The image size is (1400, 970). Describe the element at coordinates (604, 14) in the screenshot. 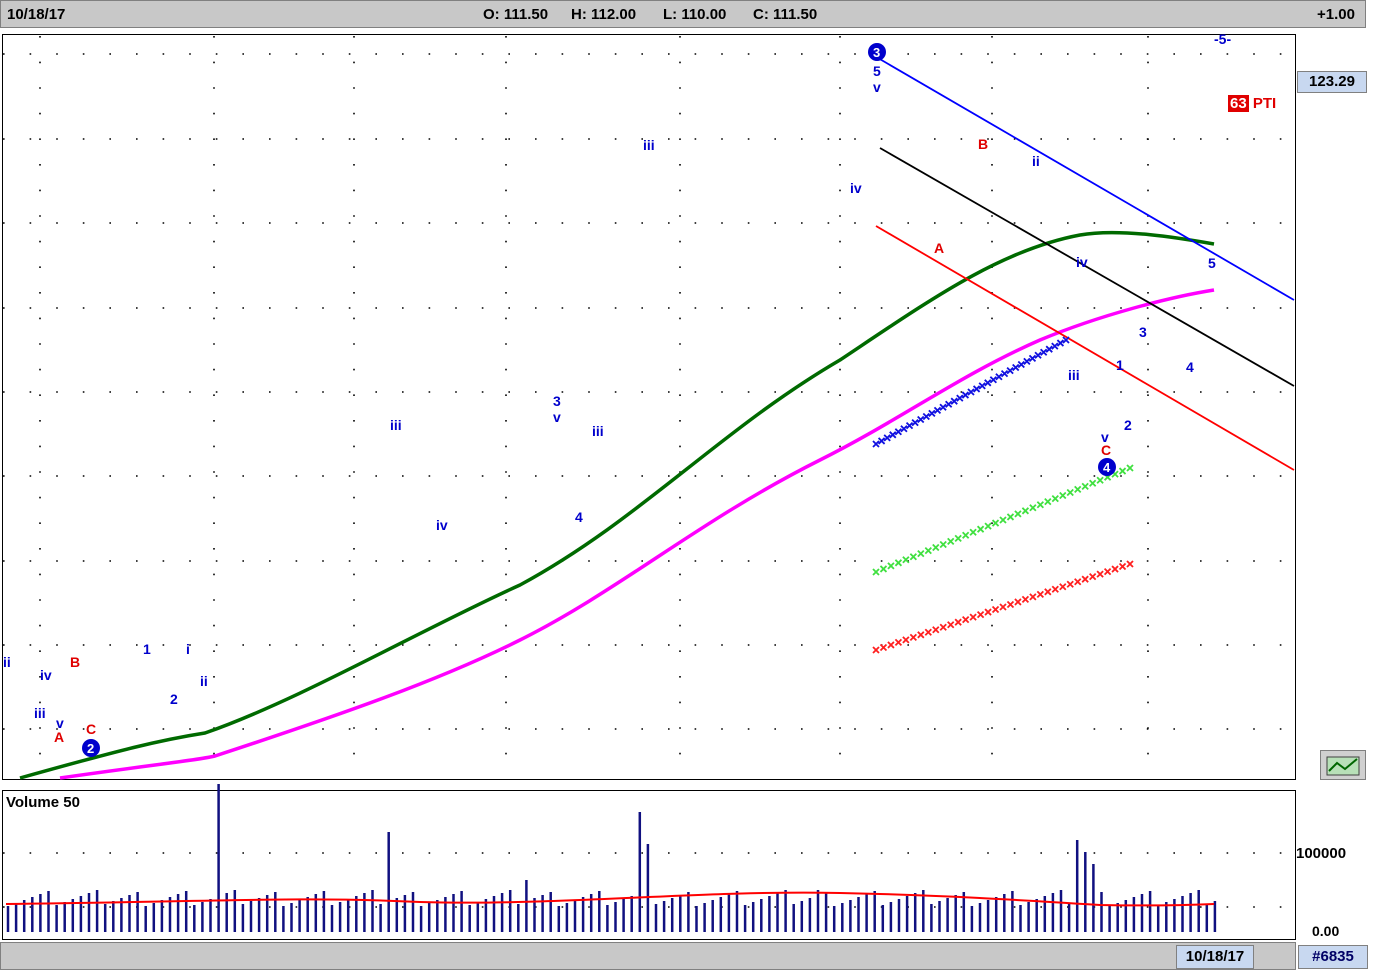

I see `header-high: H: 112.00` at that location.